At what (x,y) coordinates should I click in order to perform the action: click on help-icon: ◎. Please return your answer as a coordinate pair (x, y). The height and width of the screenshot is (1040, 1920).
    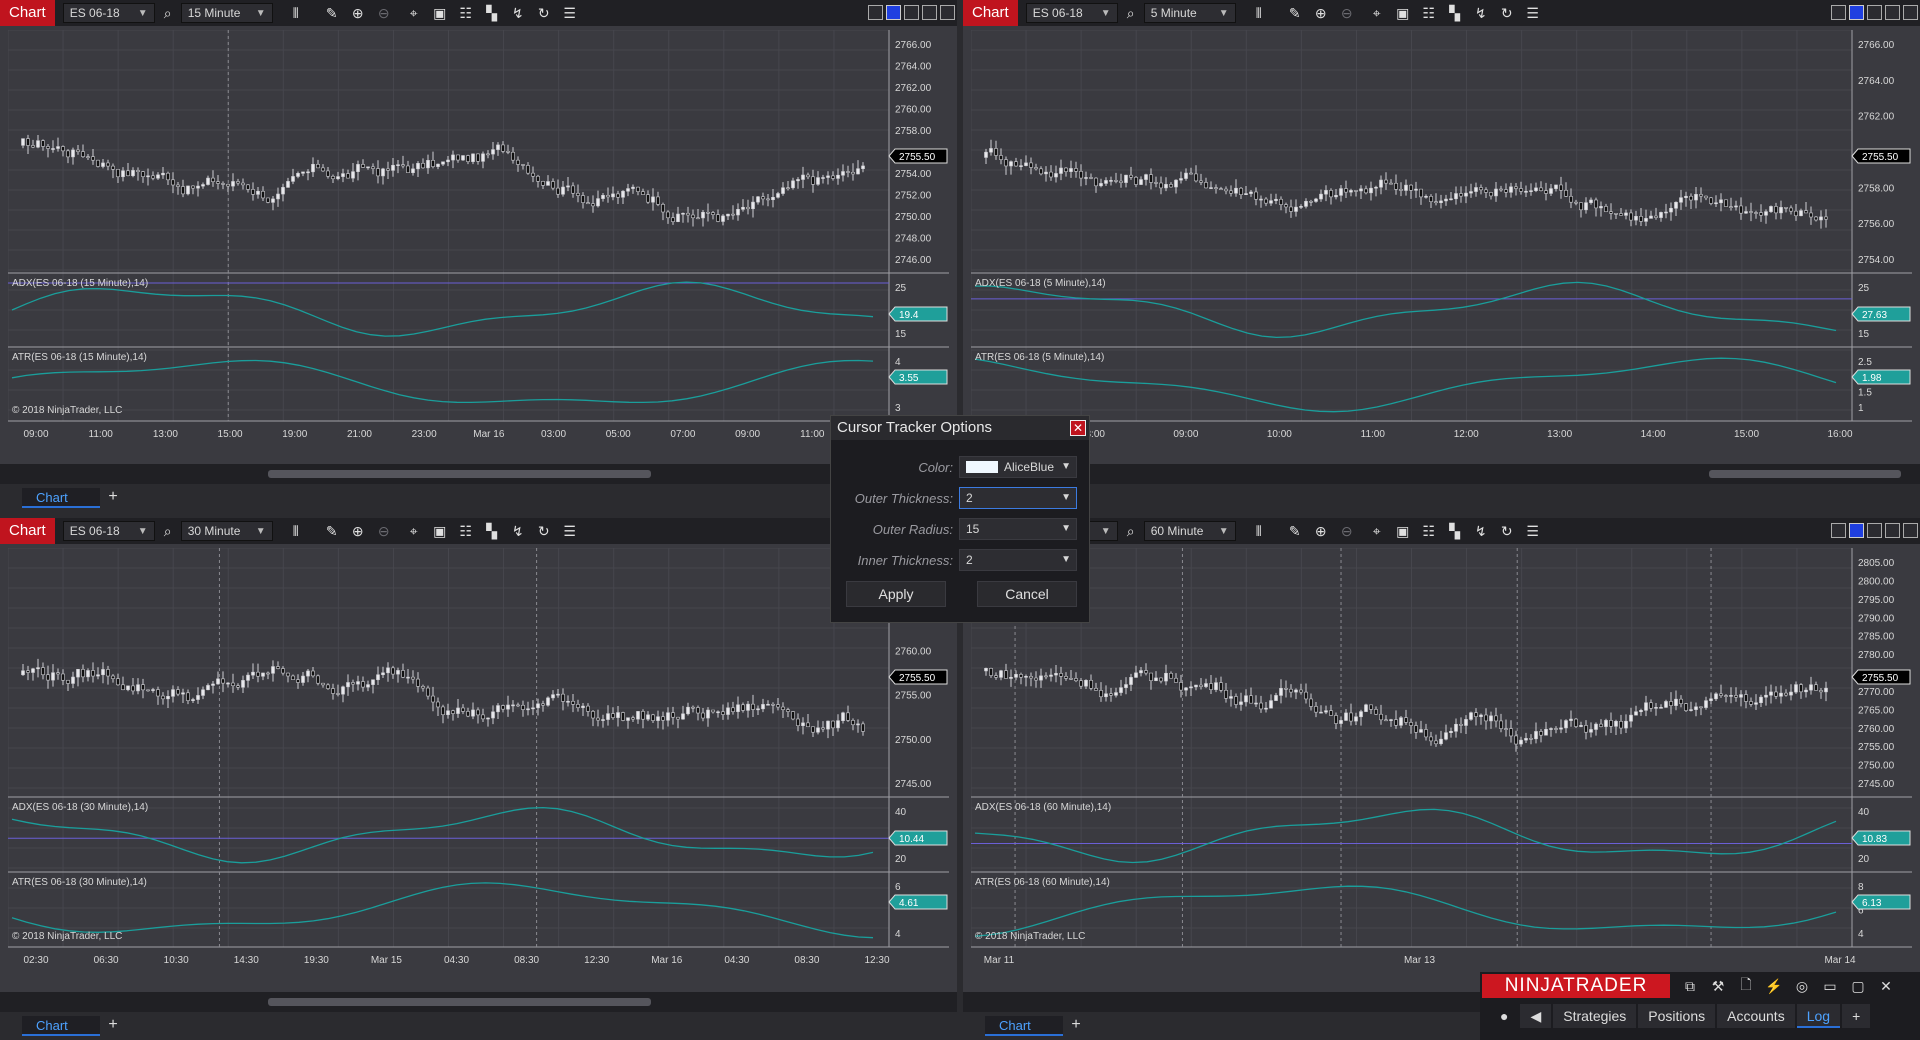
    Looking at the image, I should click on (1802, 986).